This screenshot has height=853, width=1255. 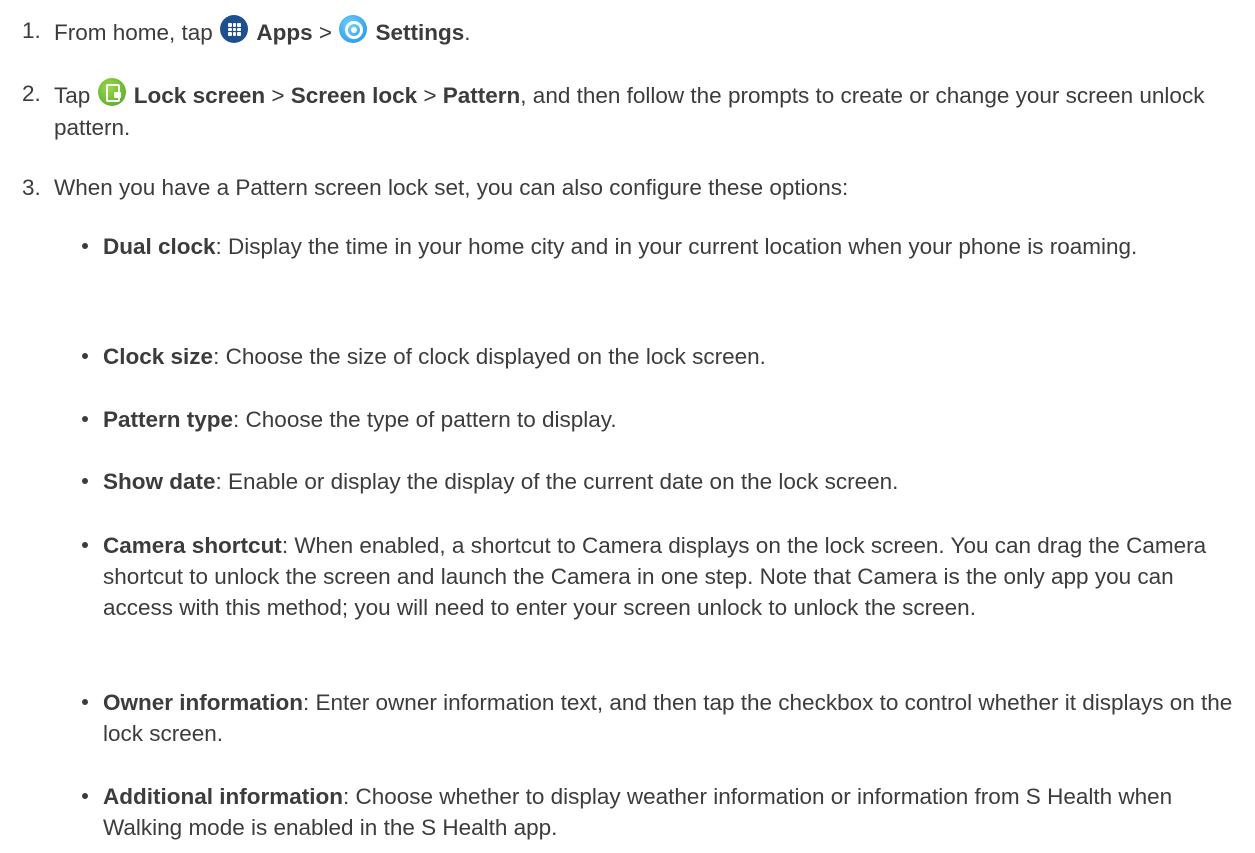 What do you see at coordinates (199, 95) in the screenshot?
I see `lock-screen-label: Lock screen` at bounding box center [199, 95].